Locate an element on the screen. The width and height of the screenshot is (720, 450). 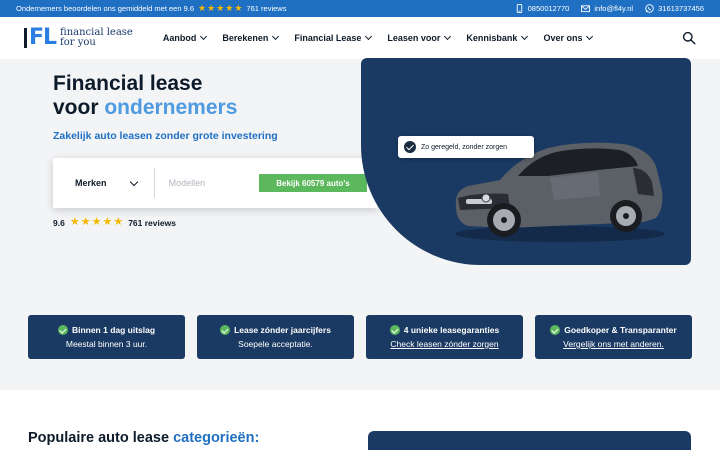
brand-select: Merken is located at coordinates (114, 182).